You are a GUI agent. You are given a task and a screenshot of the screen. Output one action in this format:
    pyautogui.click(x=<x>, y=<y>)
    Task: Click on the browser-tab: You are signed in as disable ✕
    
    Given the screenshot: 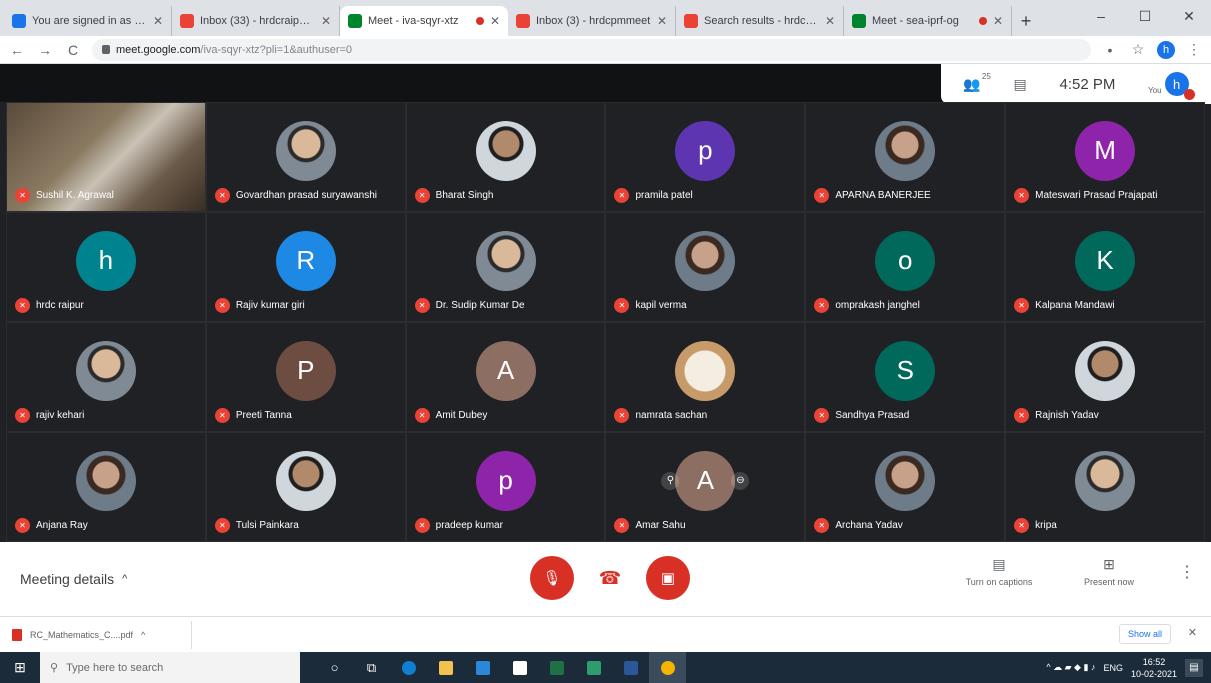 What is the action you would take?
    pyautogui.click(x=88, y=21)
    